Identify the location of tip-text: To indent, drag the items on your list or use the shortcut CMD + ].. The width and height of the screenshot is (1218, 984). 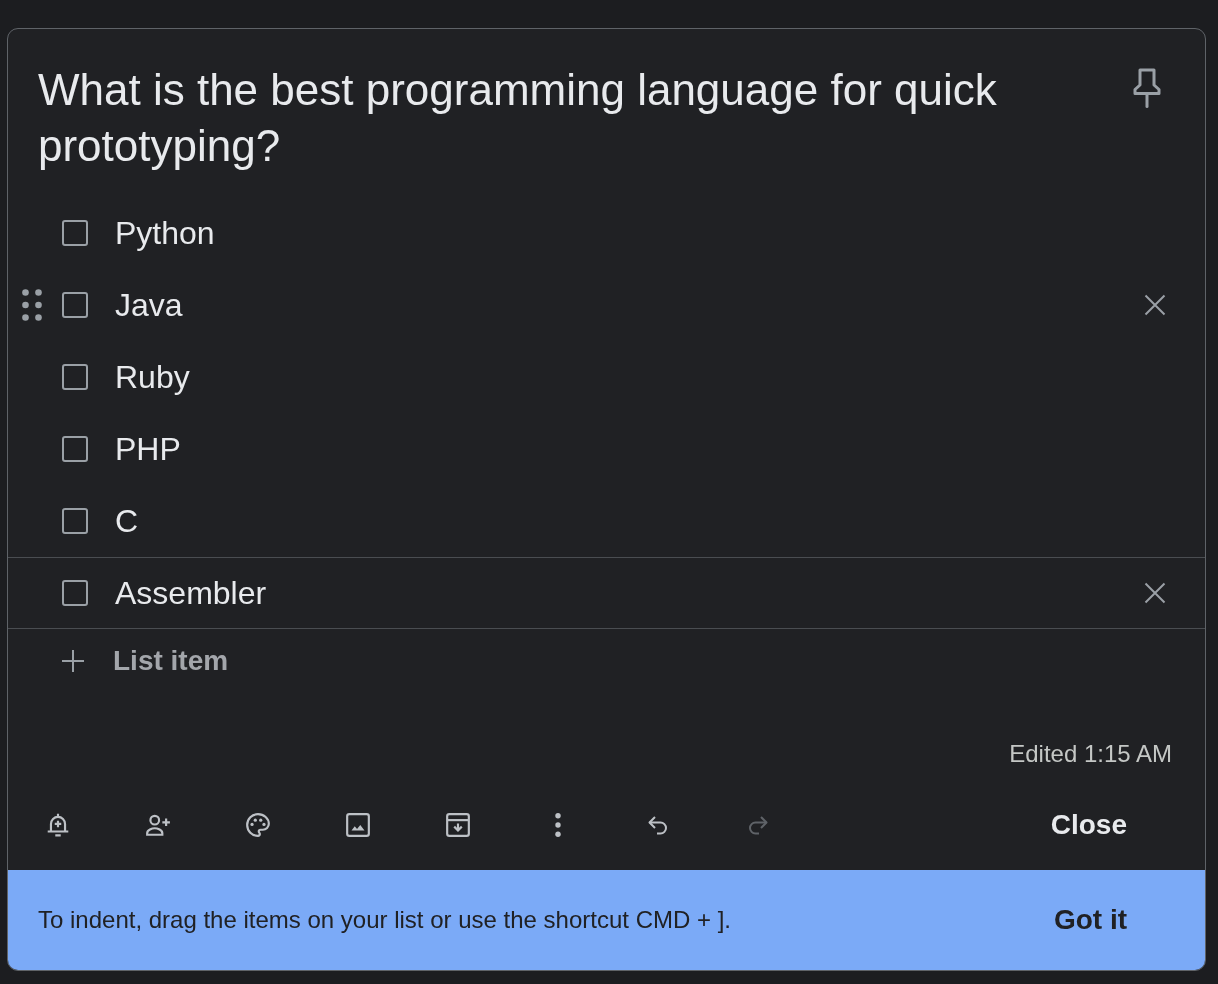
(384, 920).